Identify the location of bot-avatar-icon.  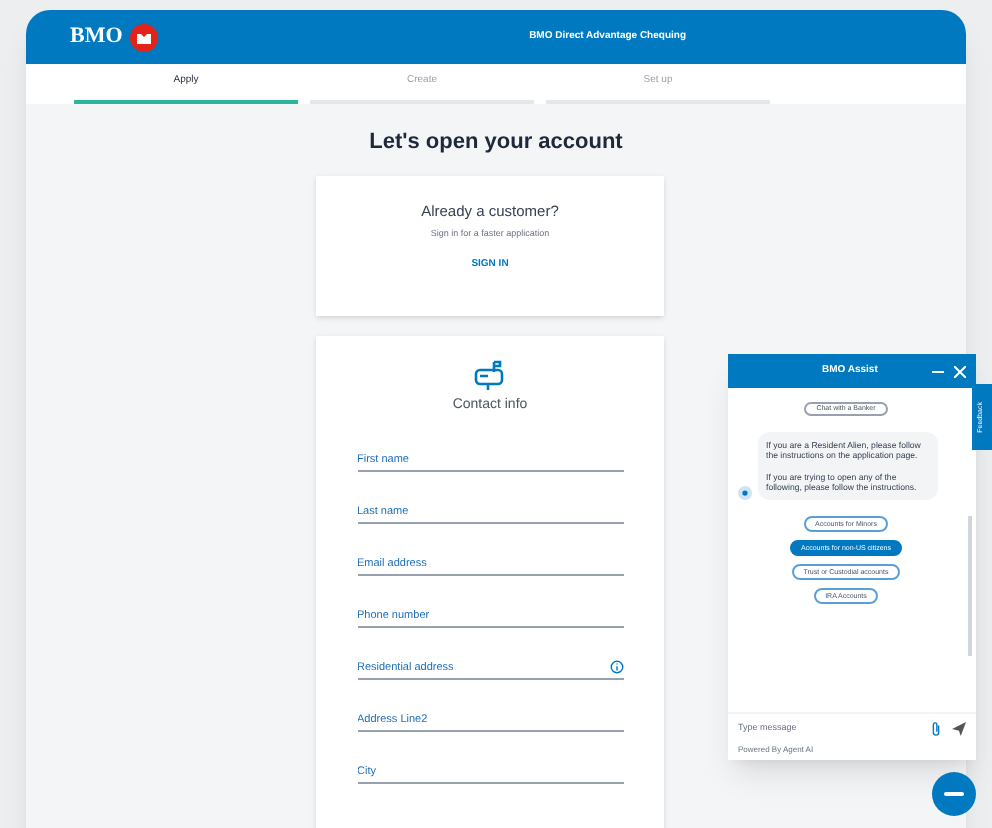
(745, 493).